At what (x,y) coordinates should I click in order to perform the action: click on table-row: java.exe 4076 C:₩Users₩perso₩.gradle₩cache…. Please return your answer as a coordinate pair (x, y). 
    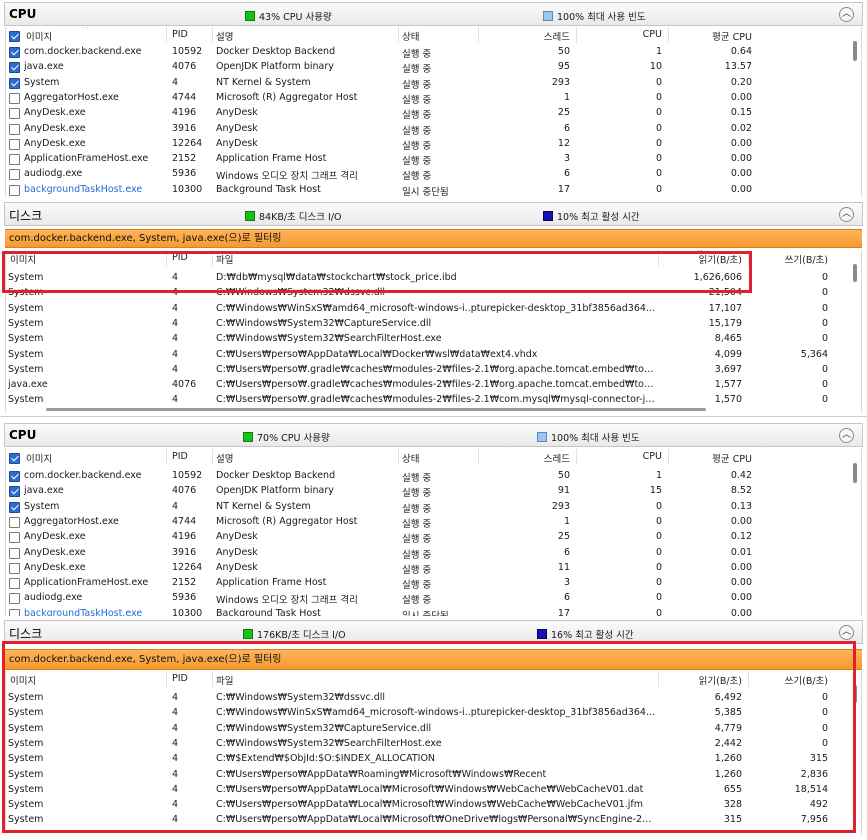
    Looking at the image, I should click on (427, 385).